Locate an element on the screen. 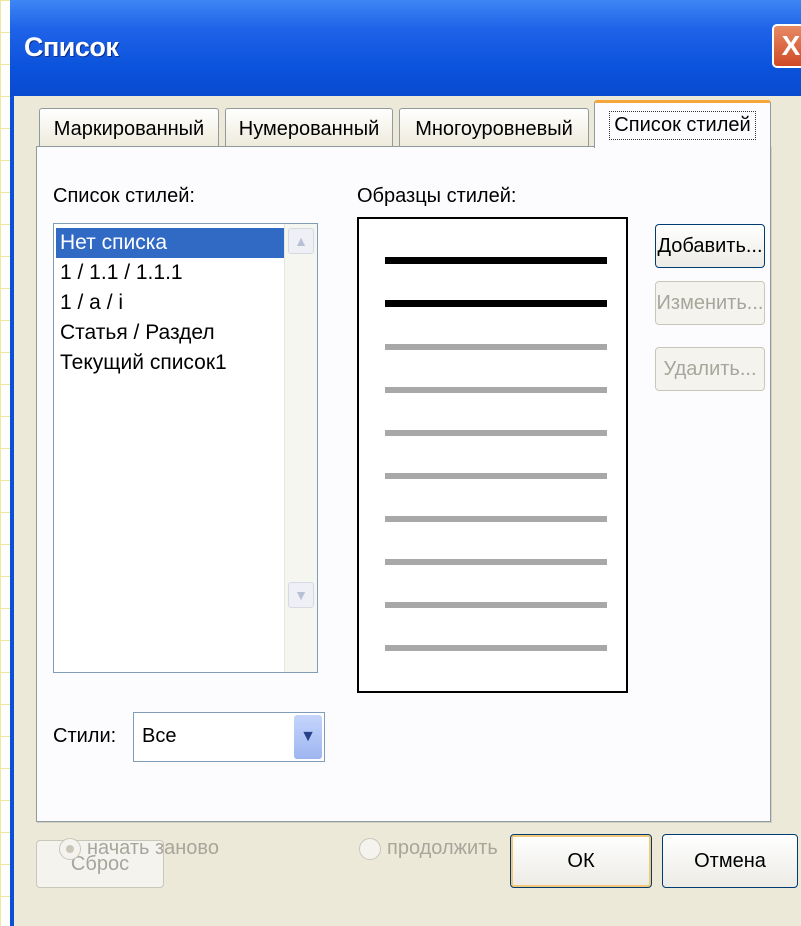 The width and height of the screenshot is (801, 926). close-button: X is located at coordinates (786, 46).